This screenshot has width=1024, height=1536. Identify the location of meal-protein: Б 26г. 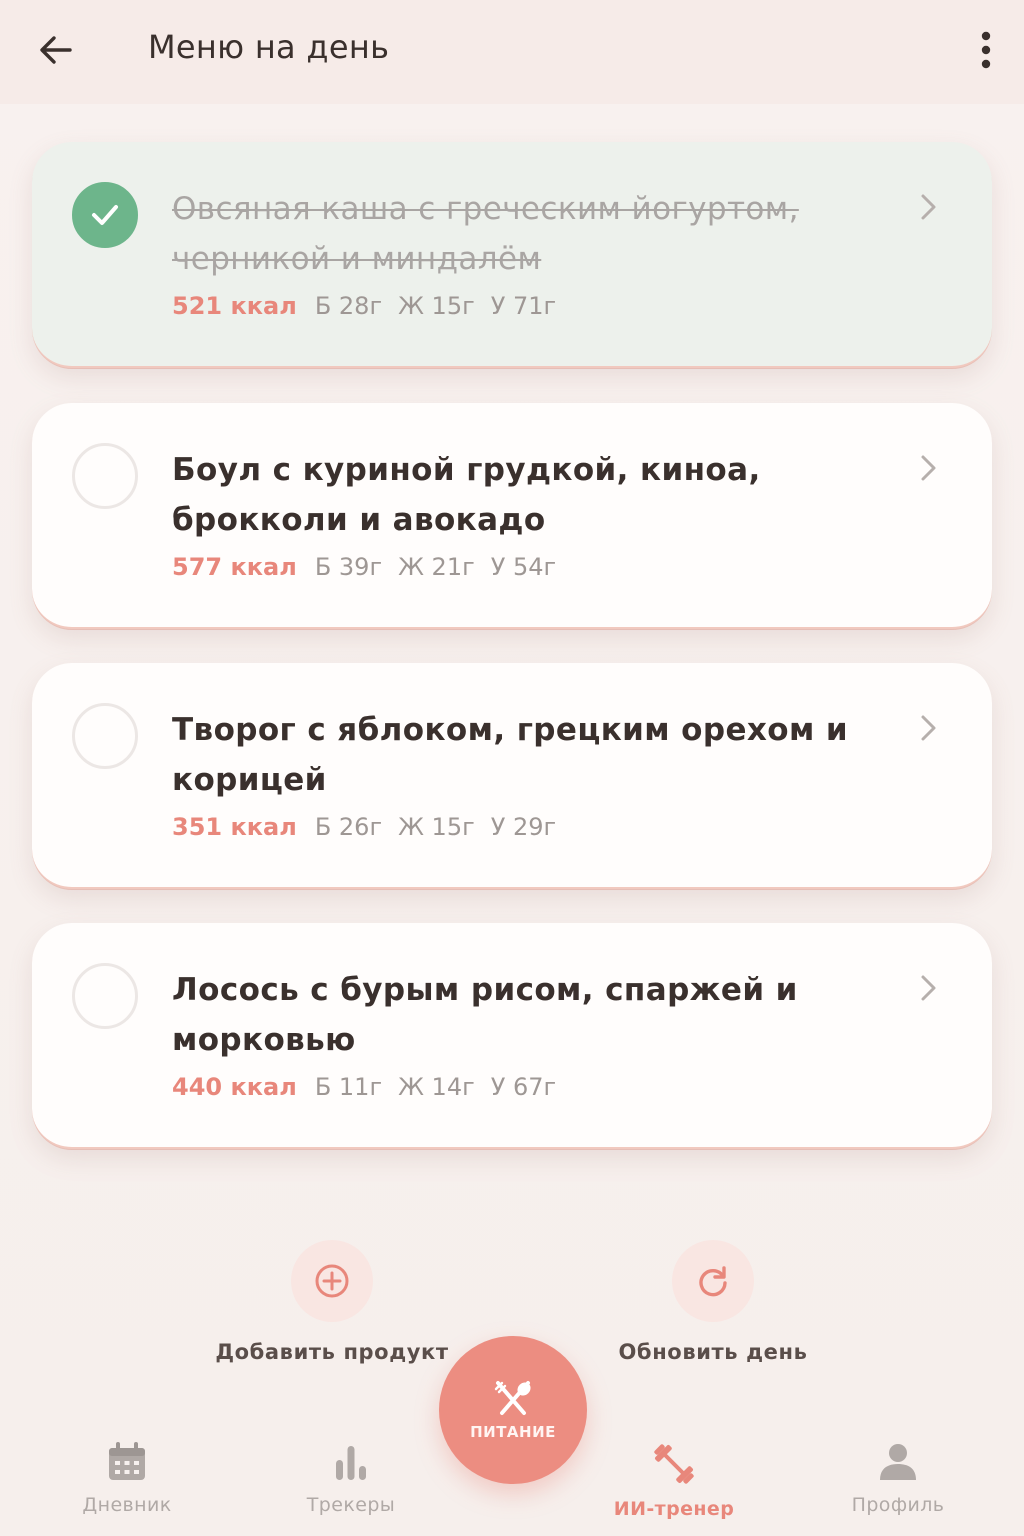
(348, 827).